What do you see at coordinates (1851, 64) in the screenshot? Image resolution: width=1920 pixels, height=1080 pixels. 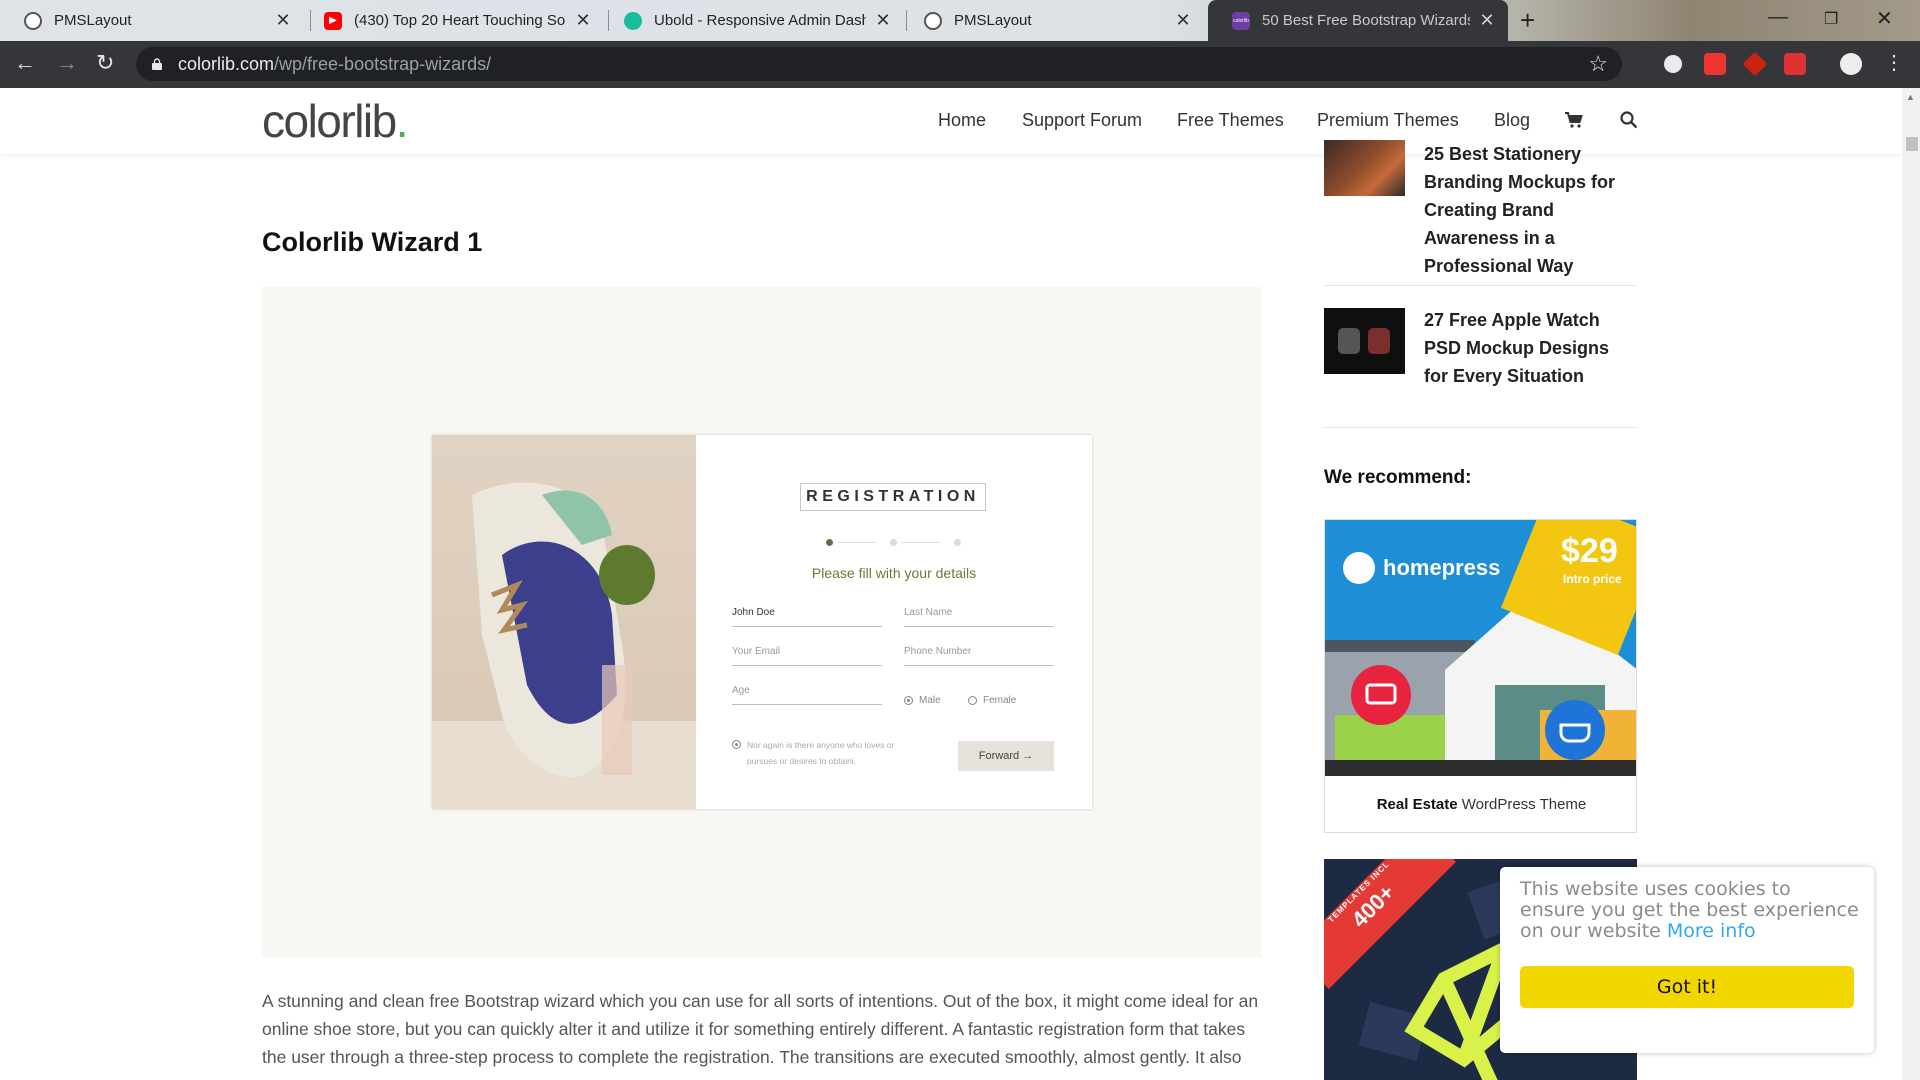 I see `profile-avatar` at bounding box center [1851, 64].